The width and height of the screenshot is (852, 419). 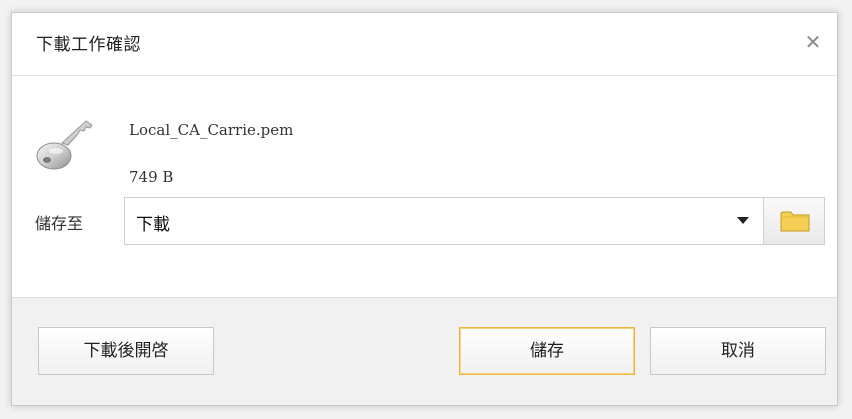 I want to click on file-name: Local_CA_Carrie.pem, so click(x=211, y=130).